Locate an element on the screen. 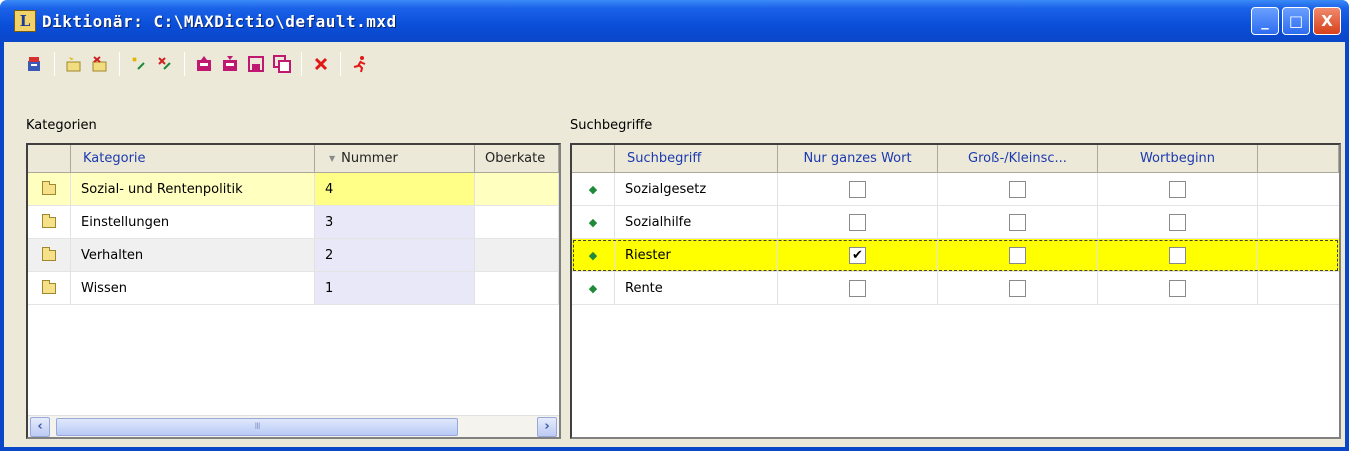  category-number: 1 is located at coordinates (395, 288).